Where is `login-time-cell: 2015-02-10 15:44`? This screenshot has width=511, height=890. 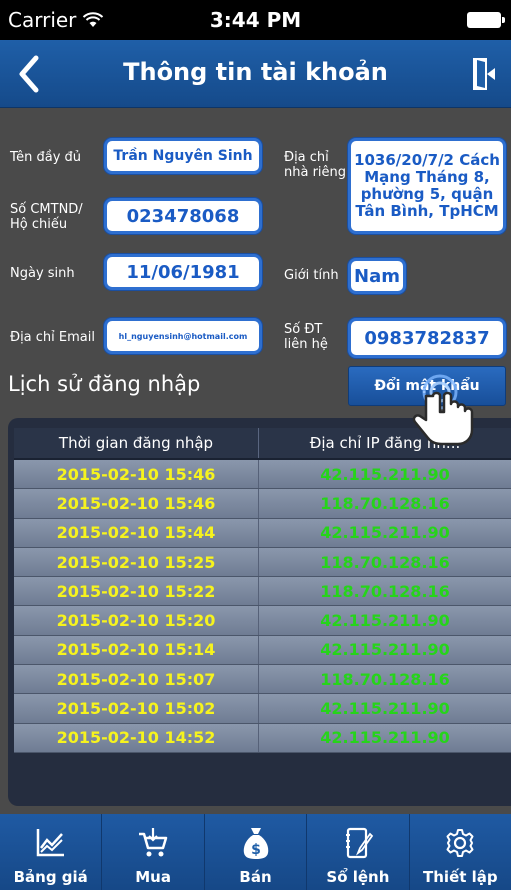
login-time-cell: 2015-02-10 15:44 is located at coordinates (136, 532).